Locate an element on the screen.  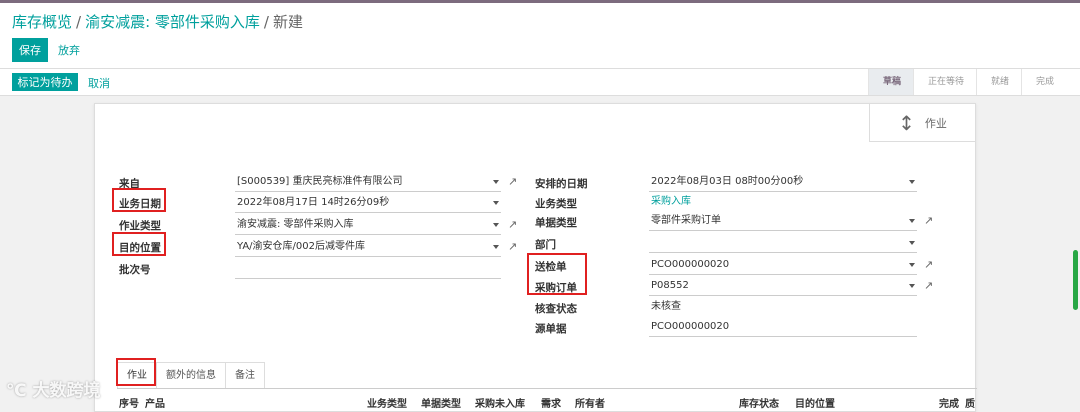
col-quality: 质 is located at coordinates (970, 402).